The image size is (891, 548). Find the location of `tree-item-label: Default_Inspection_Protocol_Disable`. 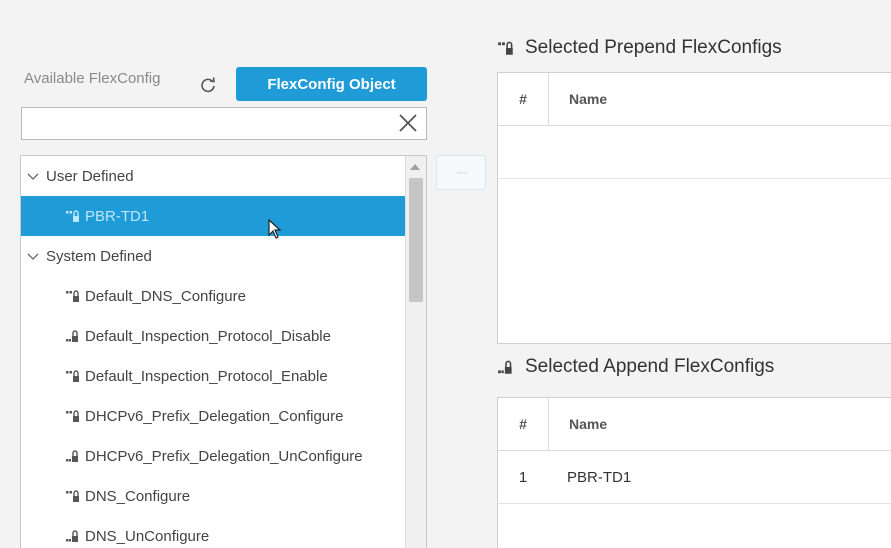

tree-item-label: Default_Inspection_Protocol_Disable is located at coordinates (208, 336).